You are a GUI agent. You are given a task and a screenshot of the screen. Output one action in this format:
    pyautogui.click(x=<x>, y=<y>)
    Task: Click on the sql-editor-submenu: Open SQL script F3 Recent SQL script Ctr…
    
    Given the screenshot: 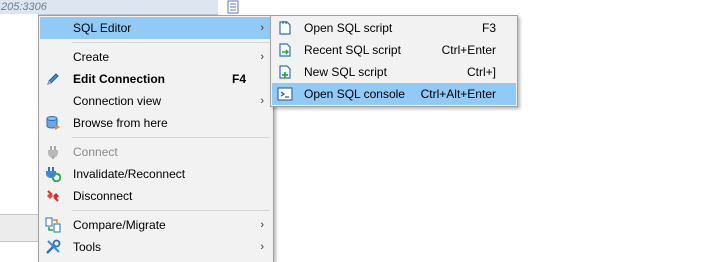 What is the action you would take?
    pyautogui.click(x=394, y=61)
    